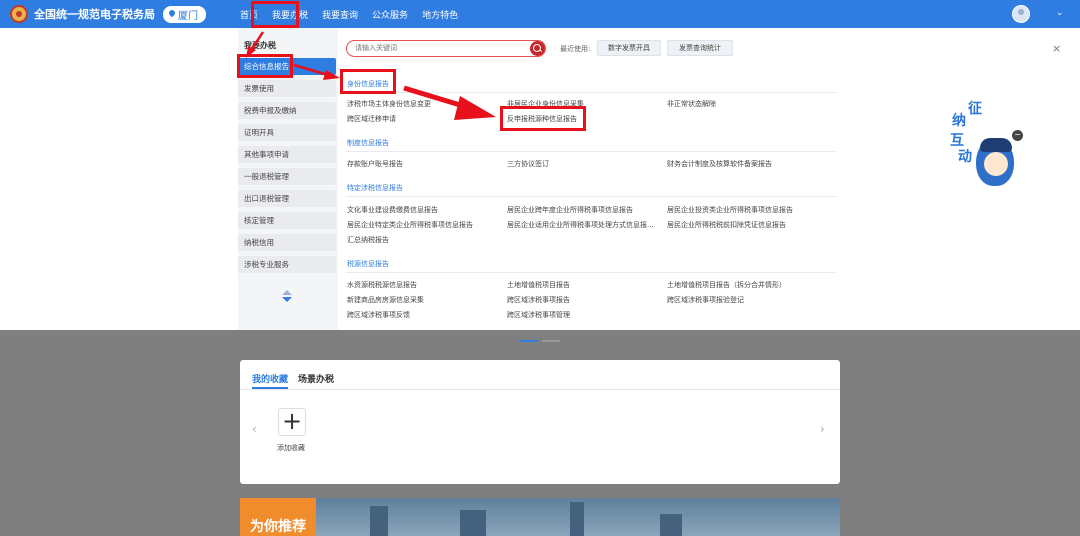 The height and width of the screenshot is (536, 1080). What do you see at coordinates (822, 429) in the screenshot?
I see `next-arrow-icon: ›` at bounding box center [822, 429].